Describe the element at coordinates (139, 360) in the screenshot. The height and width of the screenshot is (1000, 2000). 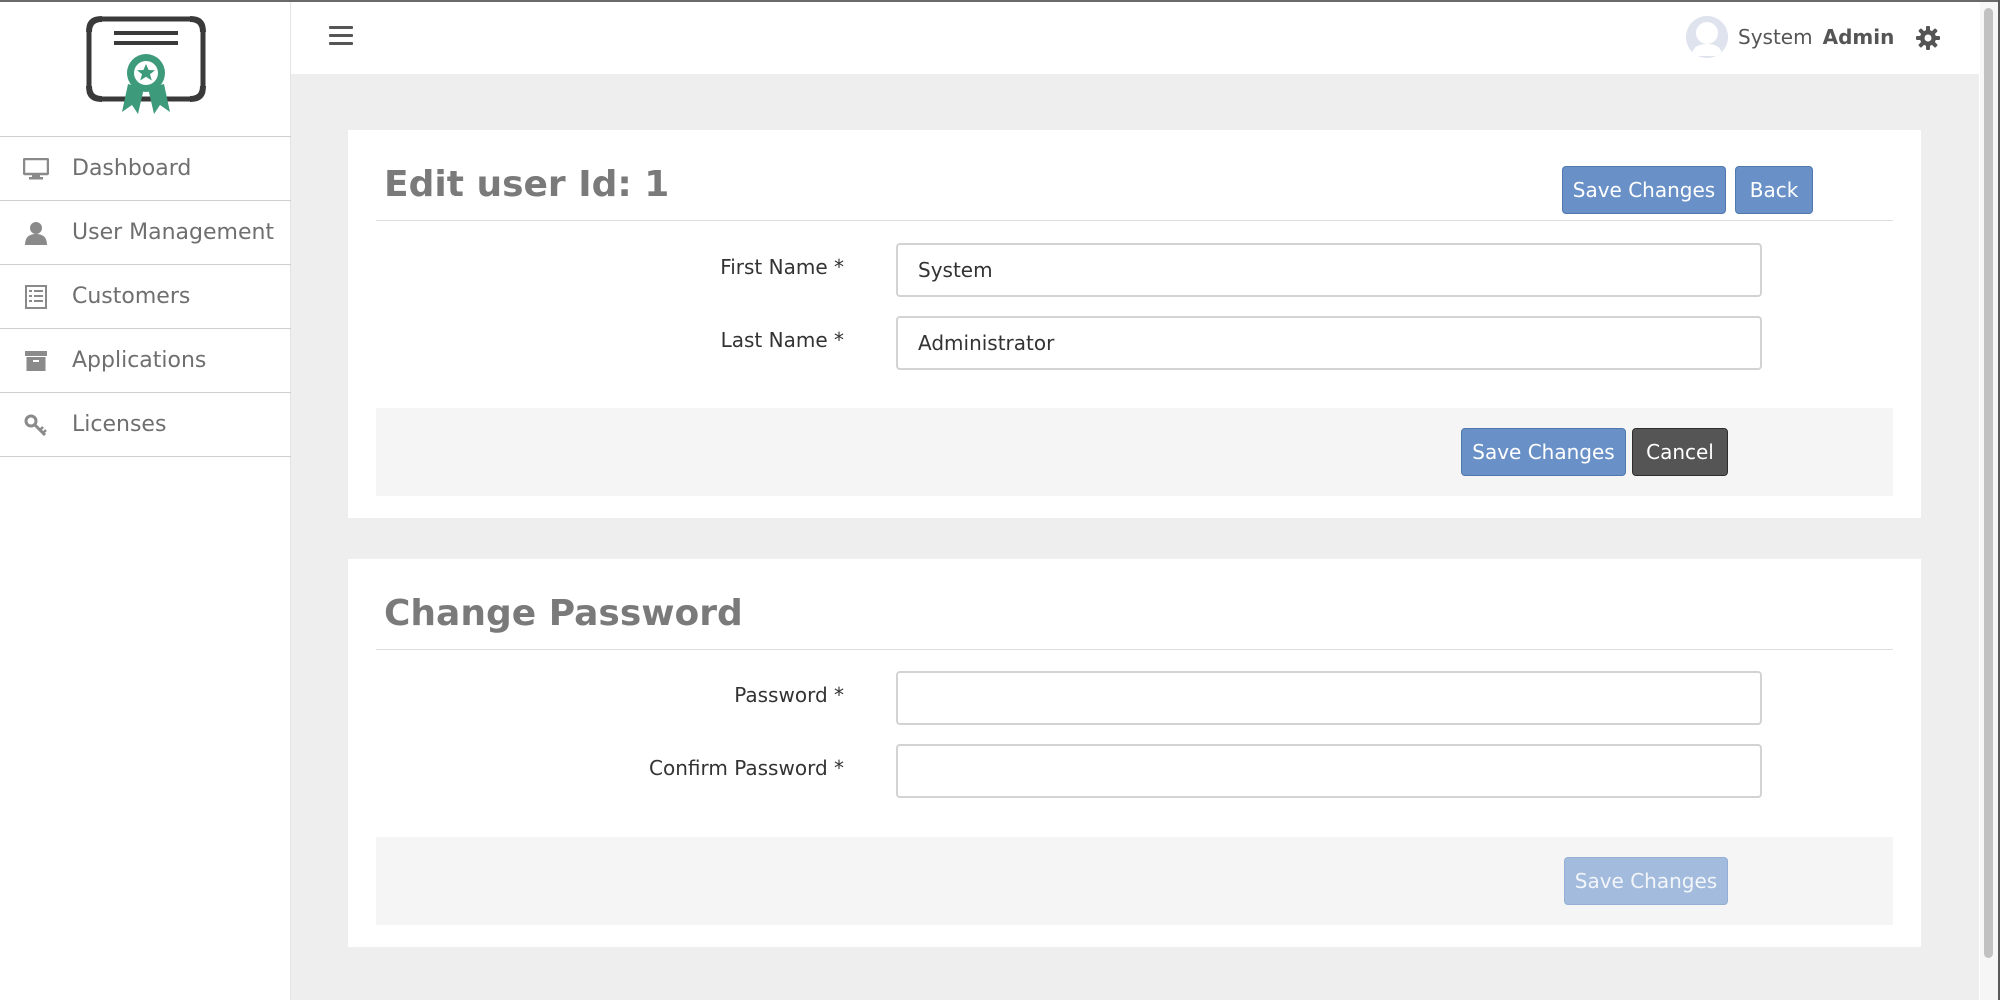
I see `sidebar-item-label: Applications` at that location.